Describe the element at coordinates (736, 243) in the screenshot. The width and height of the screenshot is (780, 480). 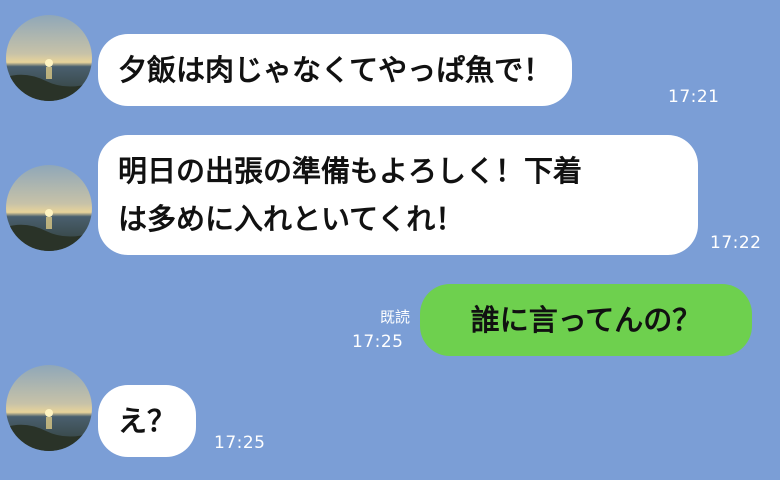
I see `message-timestamp: 17:22` at that location.